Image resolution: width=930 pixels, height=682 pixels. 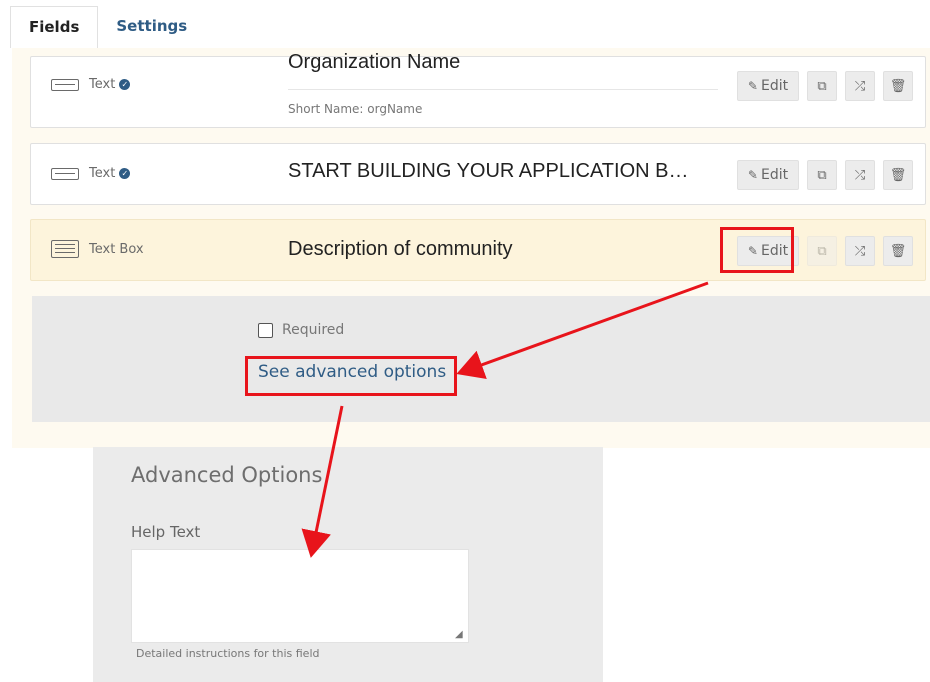 I want to click on arrow-link-to-help, so click(x=322, y=481).